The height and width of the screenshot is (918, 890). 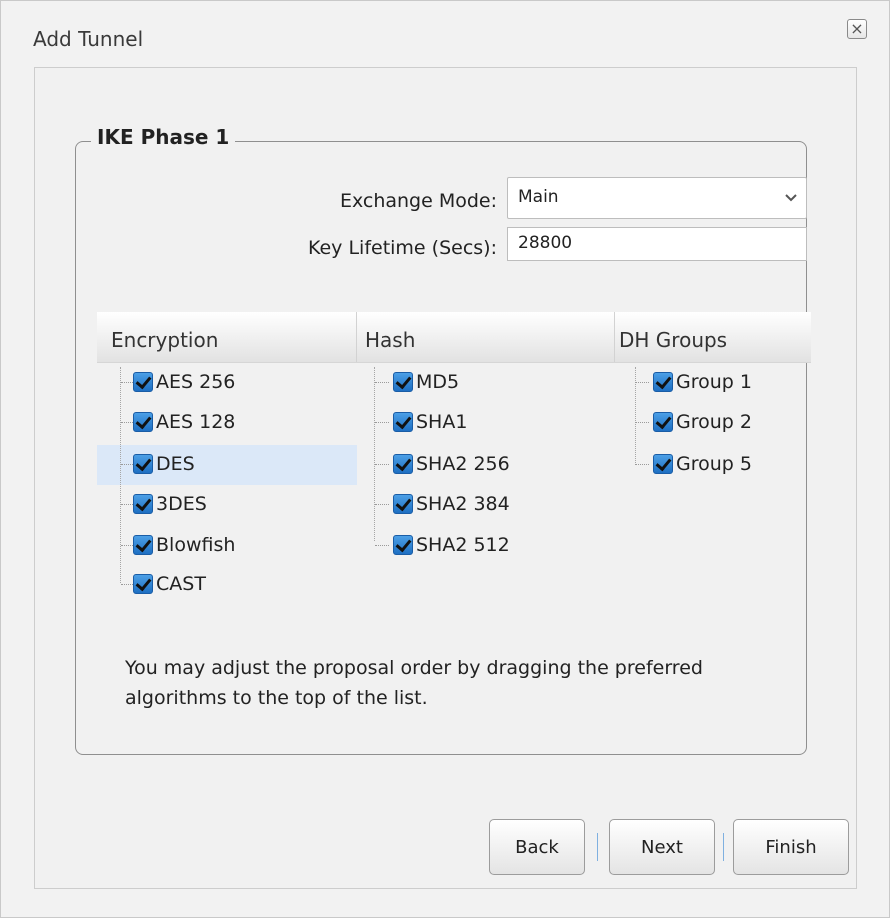 I want to click on dh-group-item: Group 1, so click(x=693, y=382).